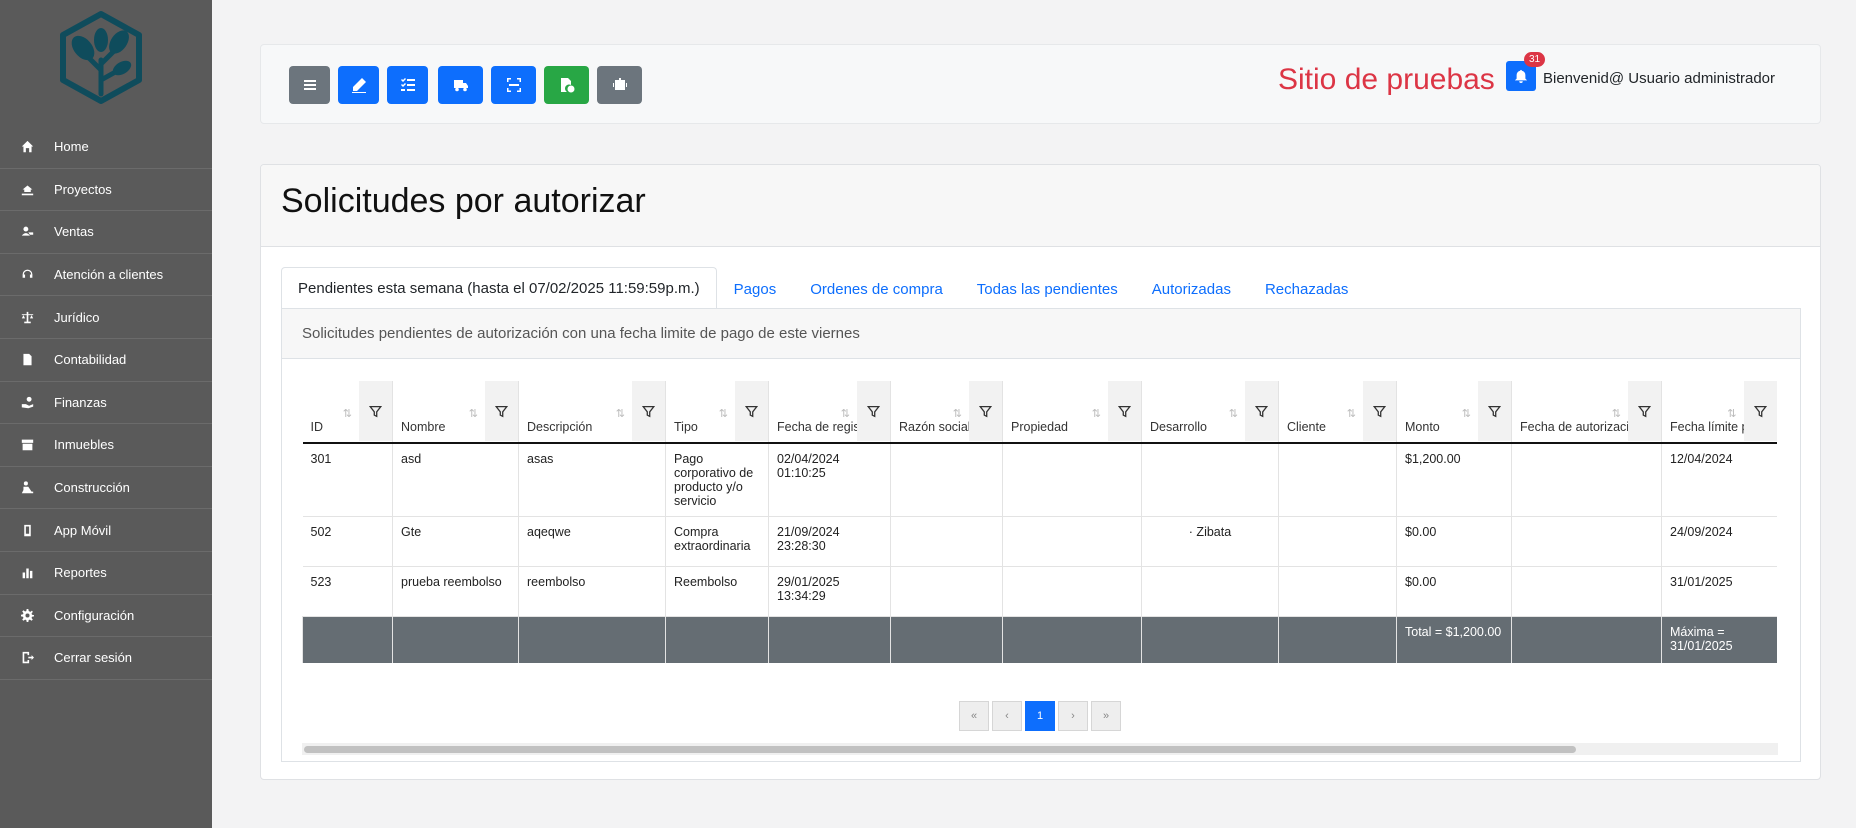 This screenshot has height=828, width=1856. What do you see at coordinates (1073, 716) in the screenshot?
I see `next-page-button: ›` at bounding box center [1073, 716].